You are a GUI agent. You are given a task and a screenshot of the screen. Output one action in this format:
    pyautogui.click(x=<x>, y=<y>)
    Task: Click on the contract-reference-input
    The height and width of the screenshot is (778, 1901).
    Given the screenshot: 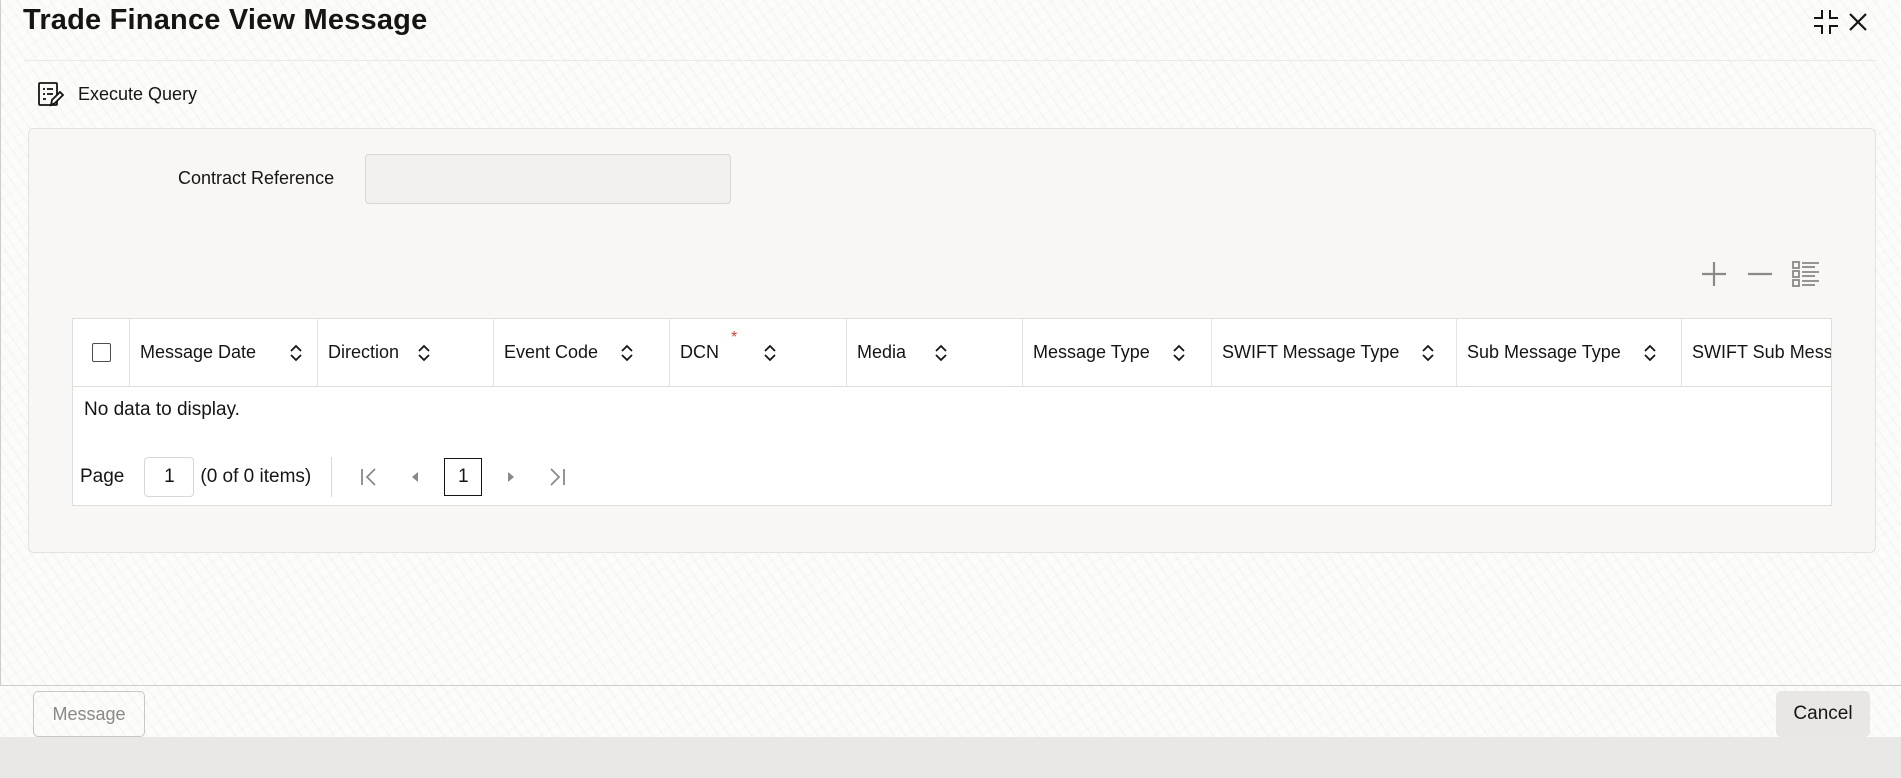 What is the action you would take?
    pyautogui.click(x=548, y=179)
    